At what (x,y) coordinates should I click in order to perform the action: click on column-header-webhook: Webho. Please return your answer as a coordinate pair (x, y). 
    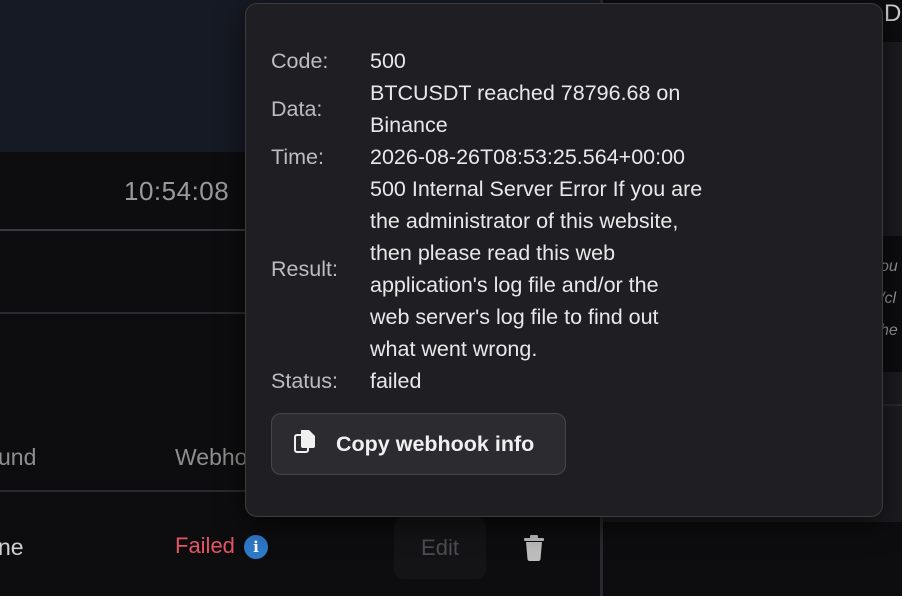
    Looking at the image, I should click on (211, 457).